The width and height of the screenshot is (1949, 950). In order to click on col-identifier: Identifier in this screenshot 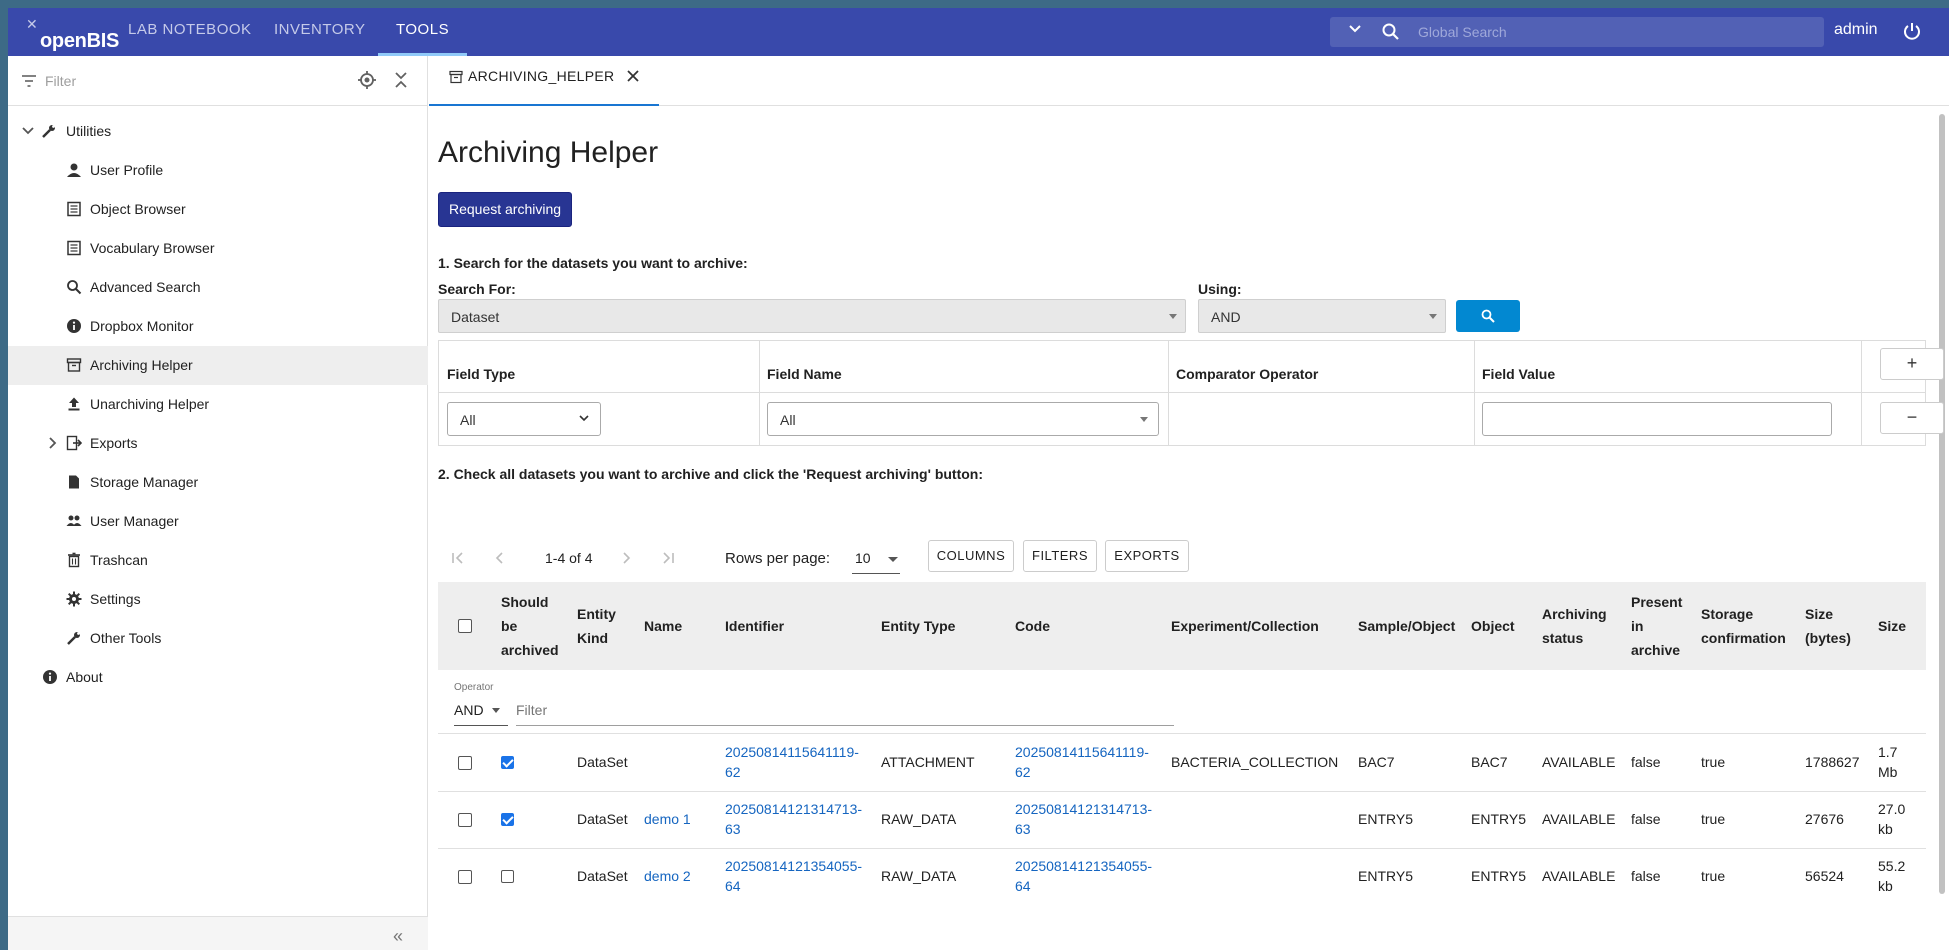, I will do `click(754, 626)`.